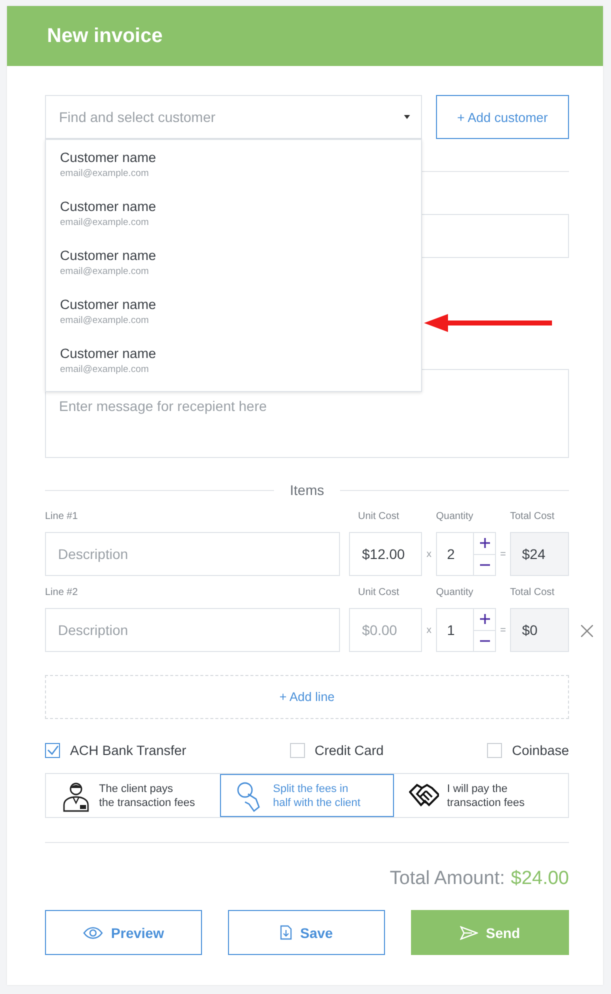  Describe the element at coordinates (447, 879) in the screenshot. I see `total-label: Total Amount:` at that location.